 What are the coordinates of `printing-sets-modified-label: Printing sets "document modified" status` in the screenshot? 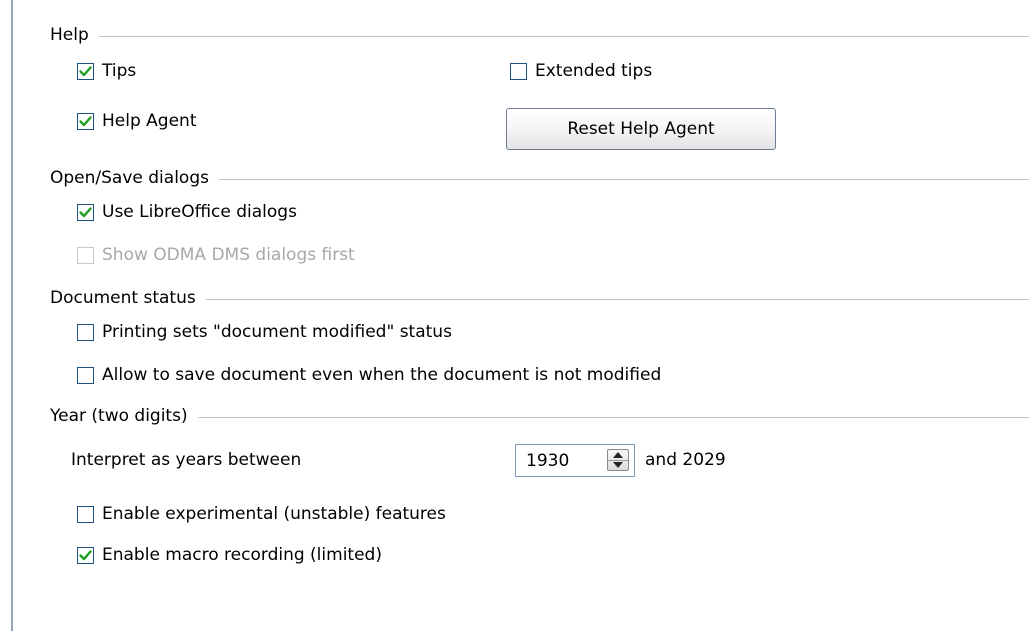 It's located at (277, 332).